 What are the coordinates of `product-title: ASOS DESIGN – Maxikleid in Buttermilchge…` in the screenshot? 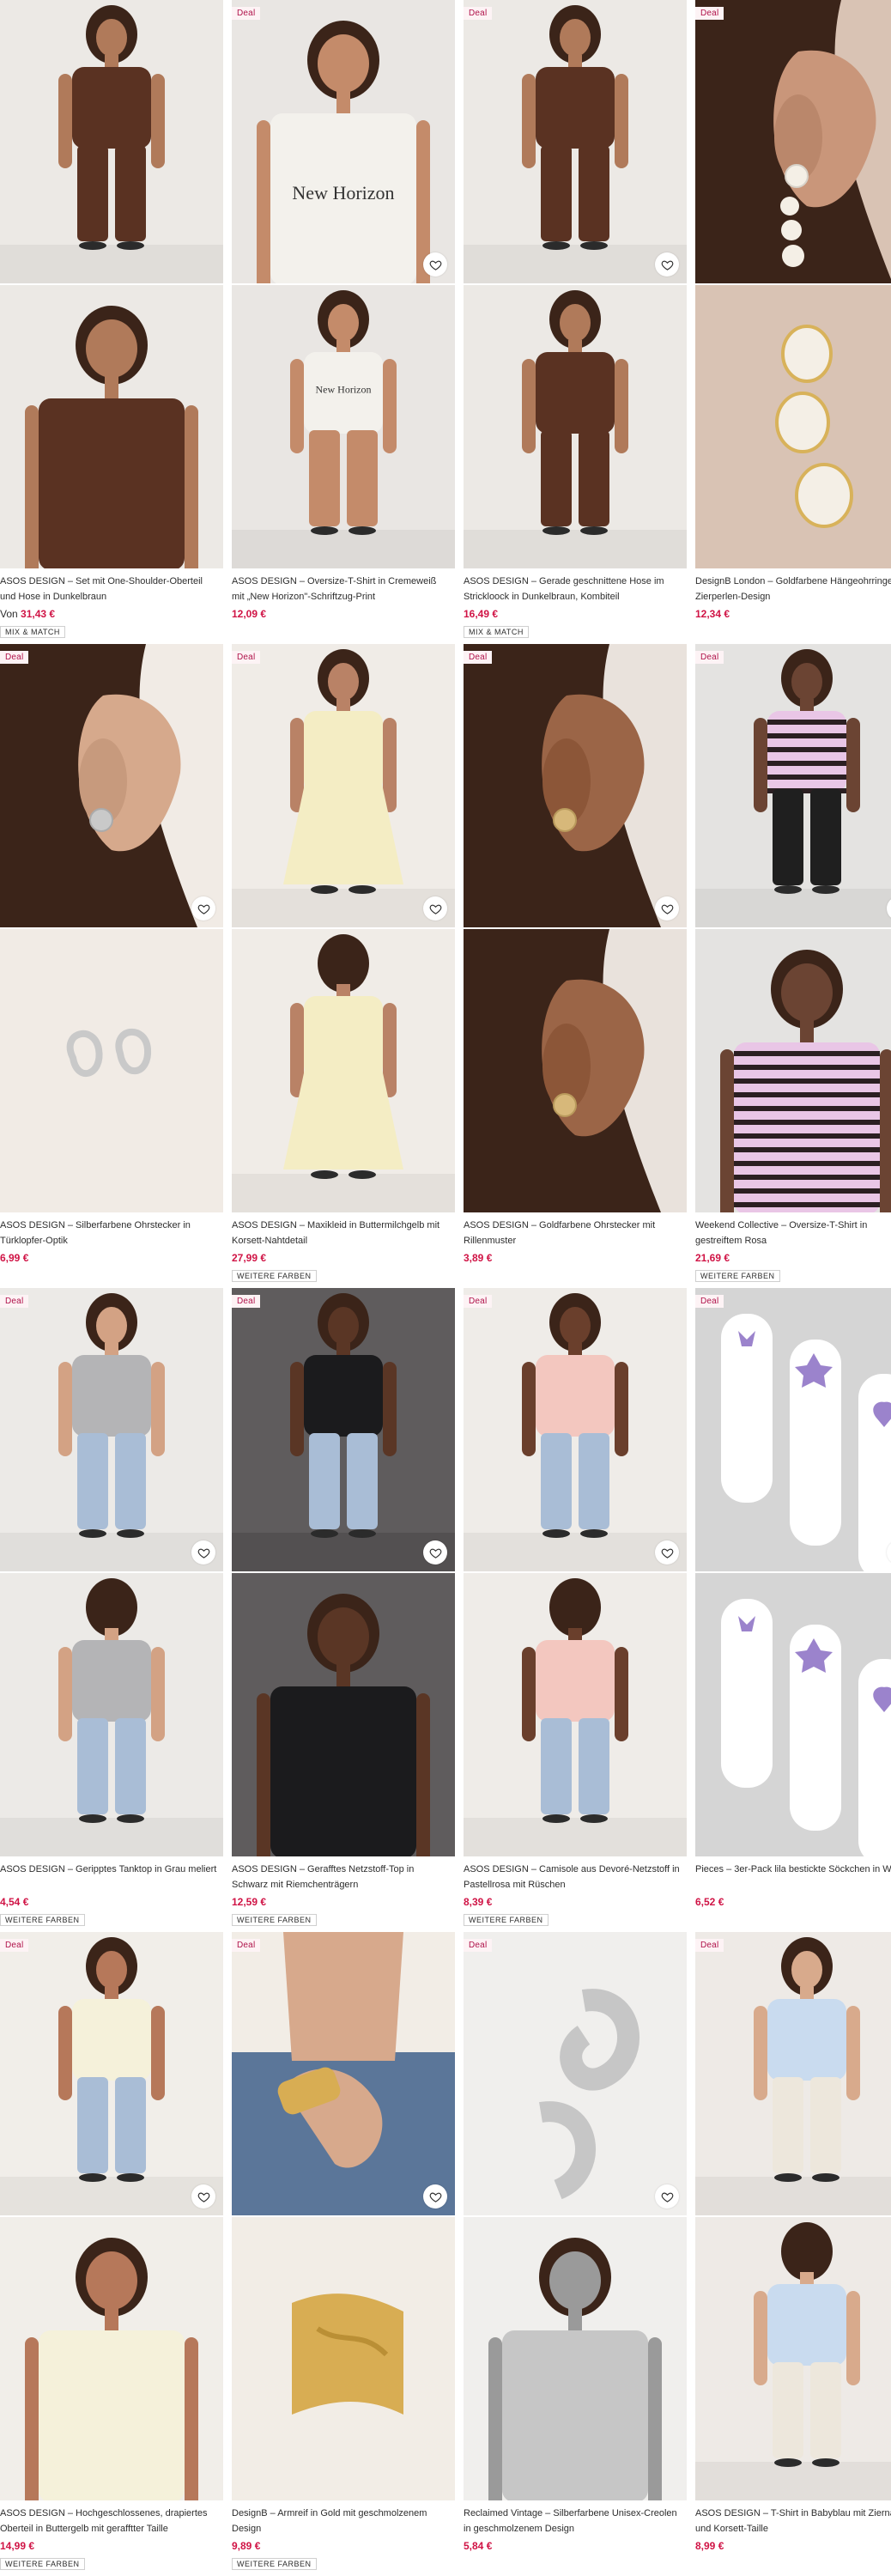 It's located at (344, 1233).